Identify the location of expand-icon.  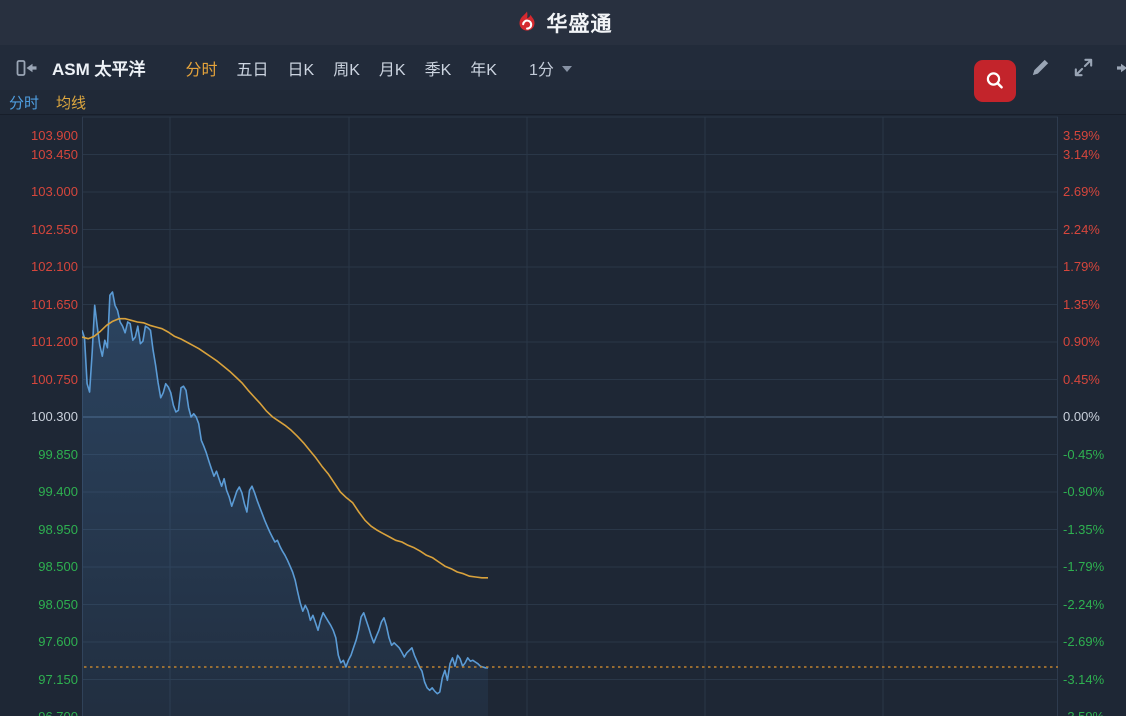
(1083, 67).